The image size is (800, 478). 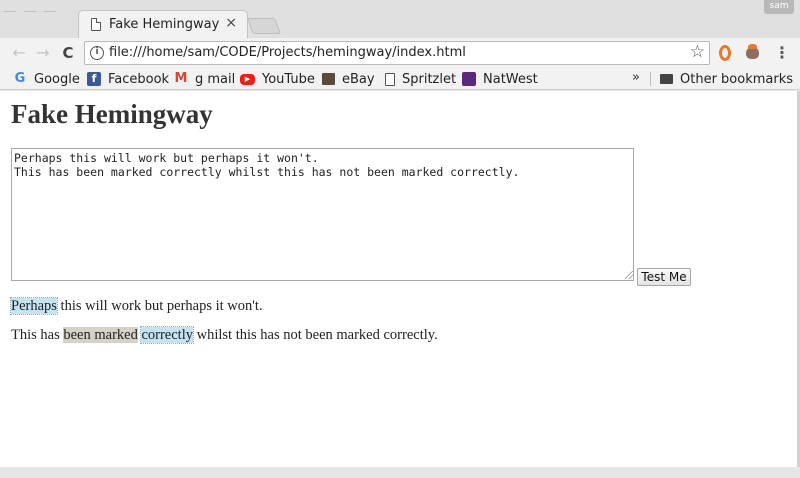 I want to click on output-text: This has, so click(x=37, y=335).